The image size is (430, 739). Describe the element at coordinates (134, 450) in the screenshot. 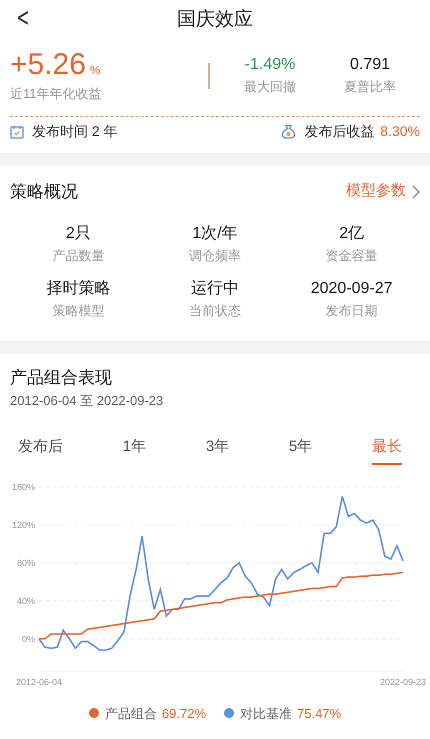

I see `period-tab: 1年` at that location.